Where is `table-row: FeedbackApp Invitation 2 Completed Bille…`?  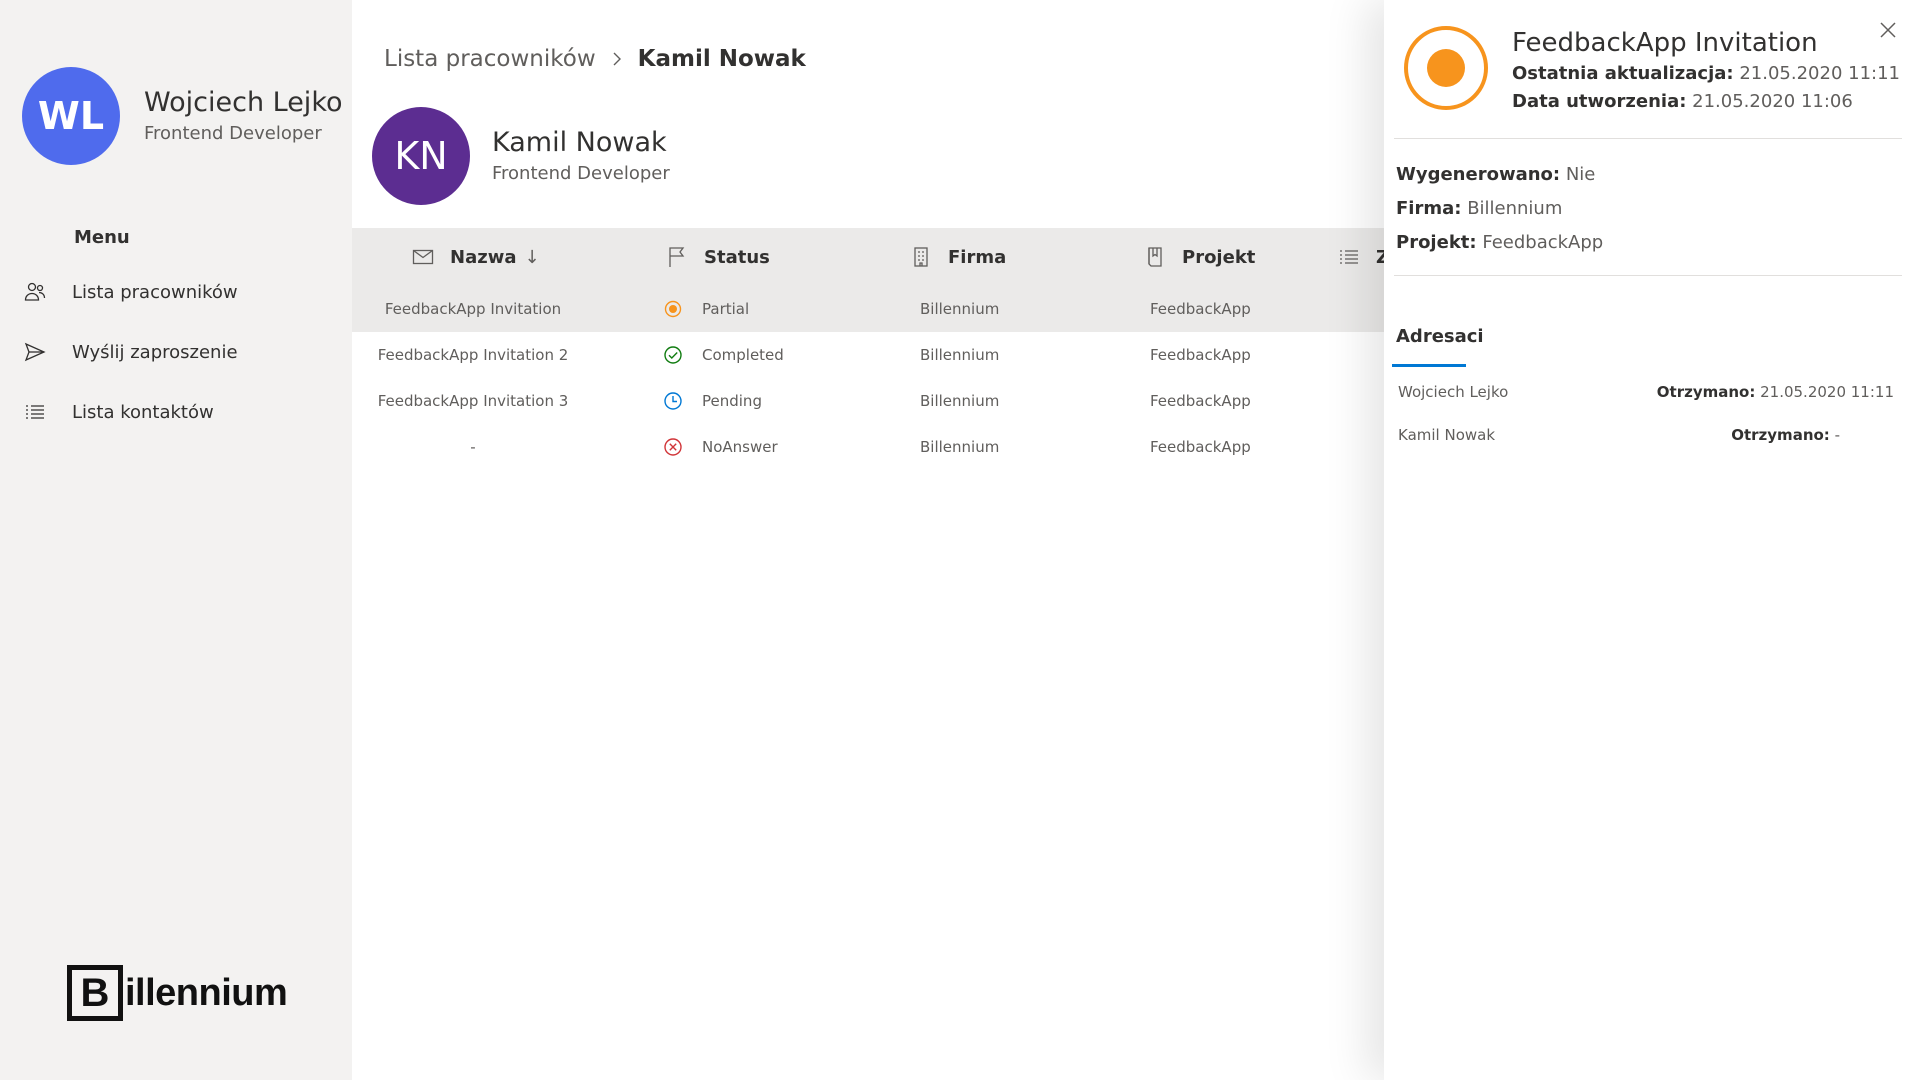
table-row: FeedbackApp Invitation 2 Completed Bille… is located at coordinates (868, 355).